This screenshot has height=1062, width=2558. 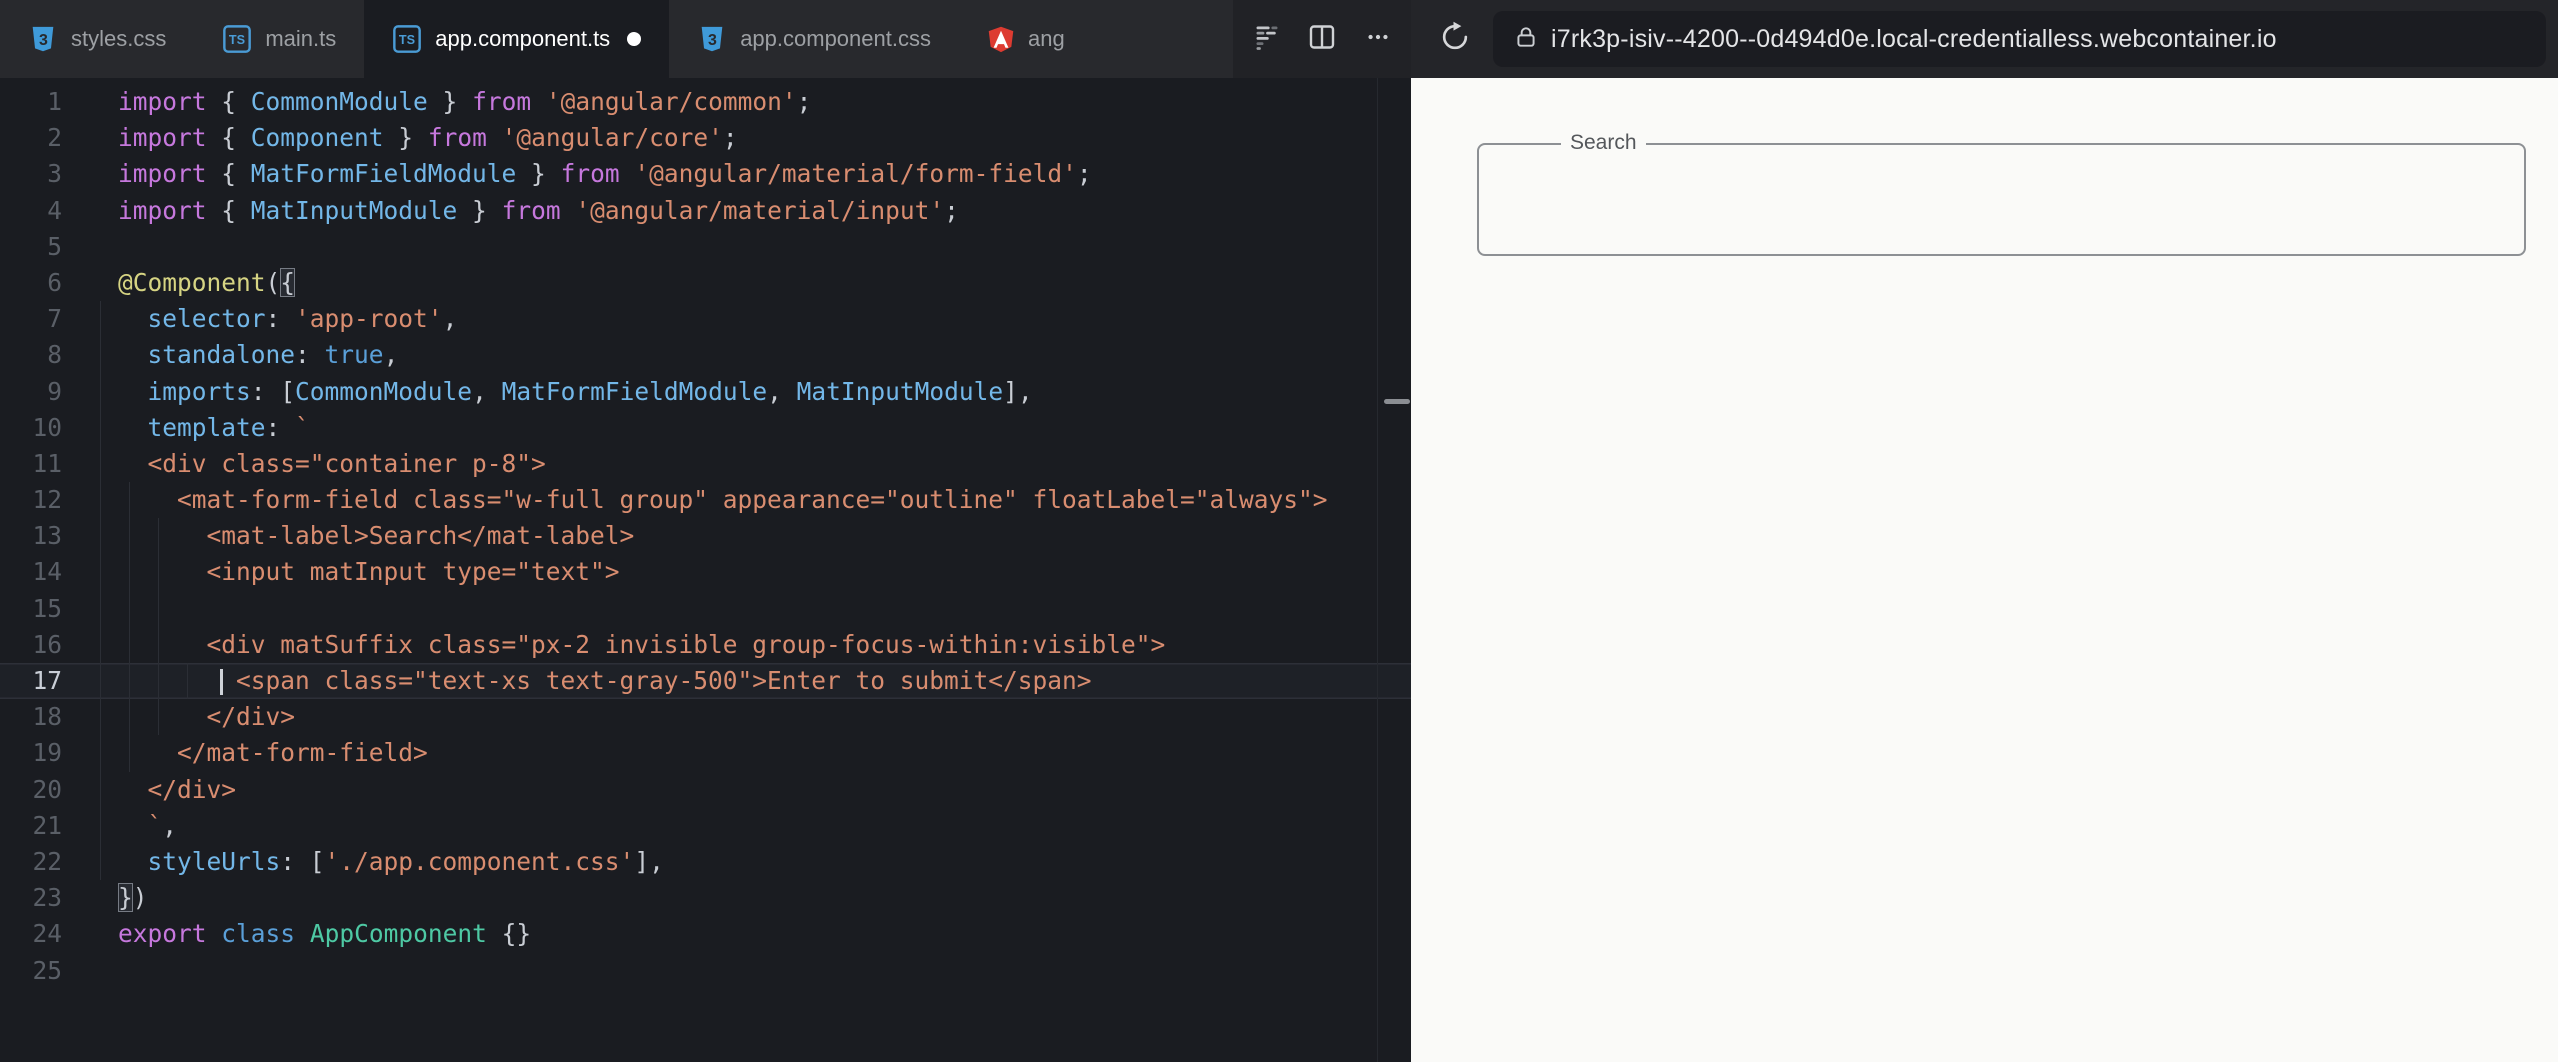 What do you see at coordinates (705, 319) in the screenshot?
I see `code-line-7: 7 selector: 'app-root',` at bounding box center [705, 319].